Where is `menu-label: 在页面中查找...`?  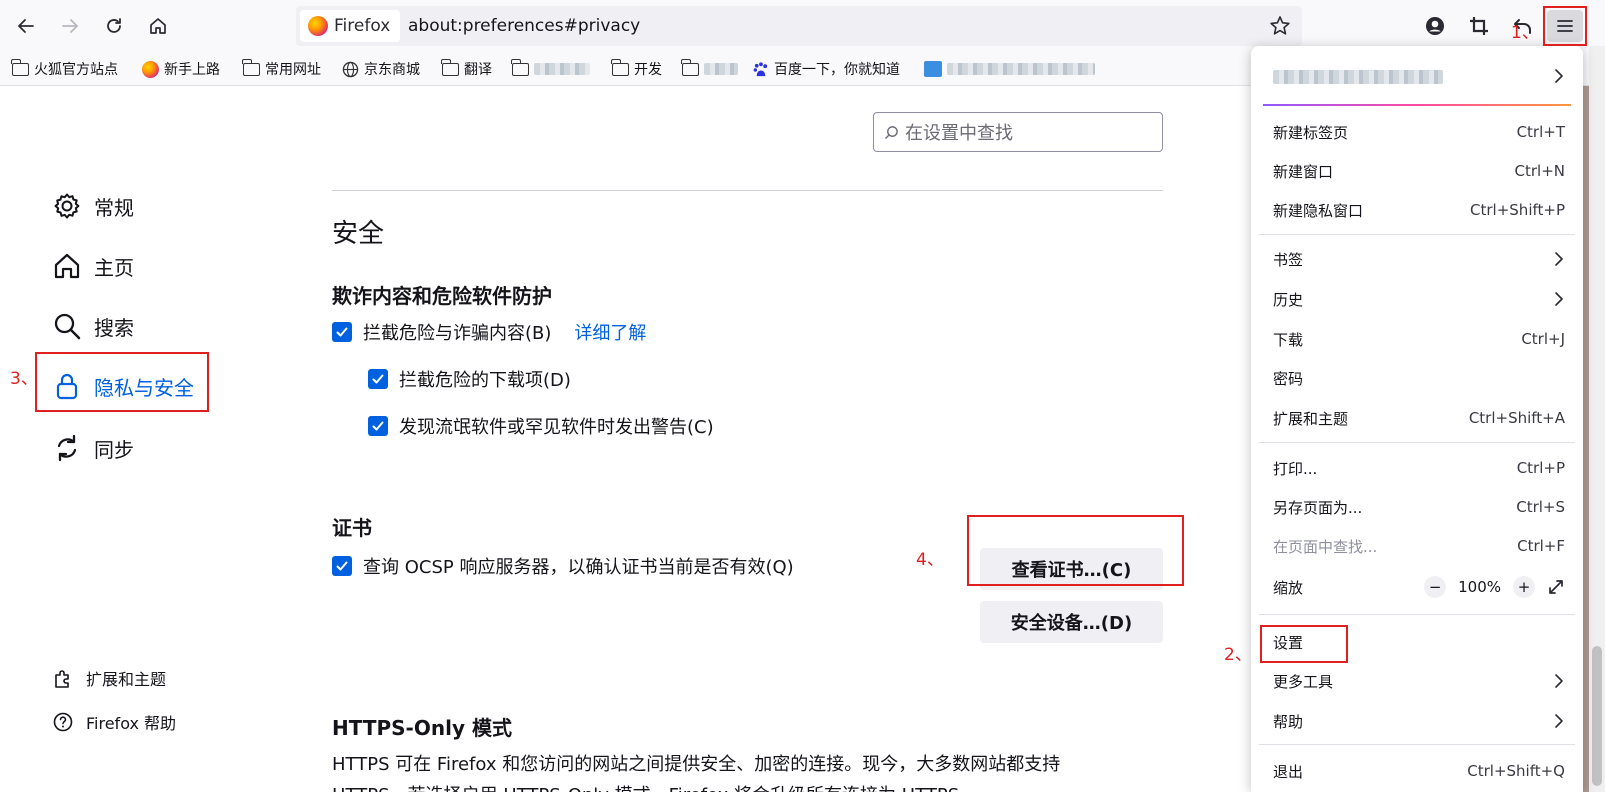 menu-label: 在页面中查找... is located at coordinates (1325, 546).